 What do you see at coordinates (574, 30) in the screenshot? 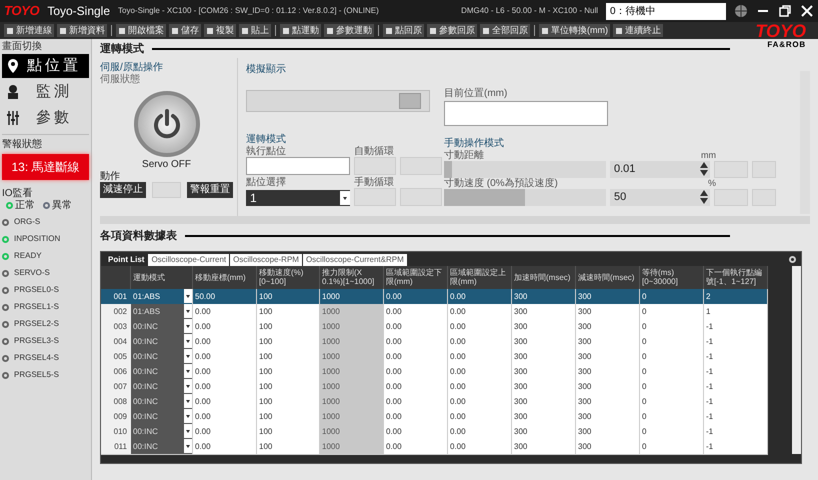
I see `toolbar-button: 單位轉換(mm)` at bounding box center [574, 30].